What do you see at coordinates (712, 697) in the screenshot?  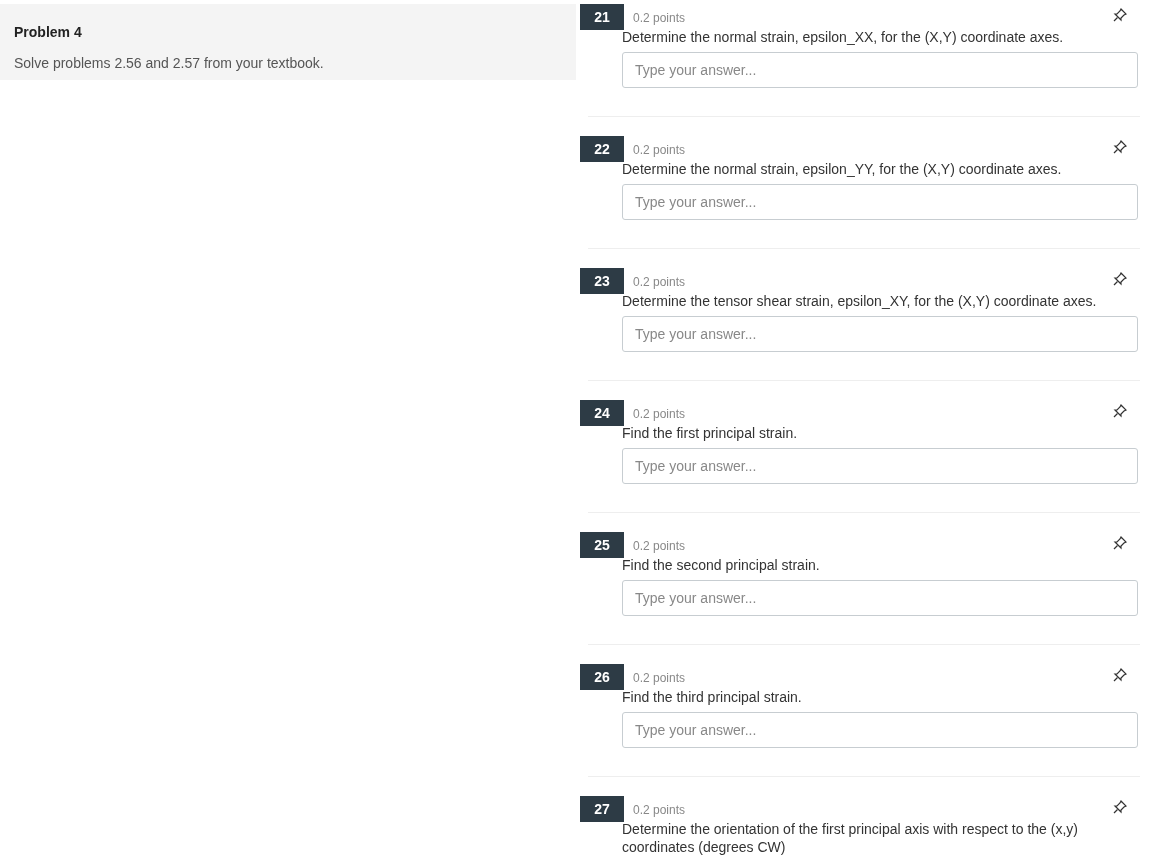 I see `question-text: Find the third principal strain.` at bounding box center [712, 697].